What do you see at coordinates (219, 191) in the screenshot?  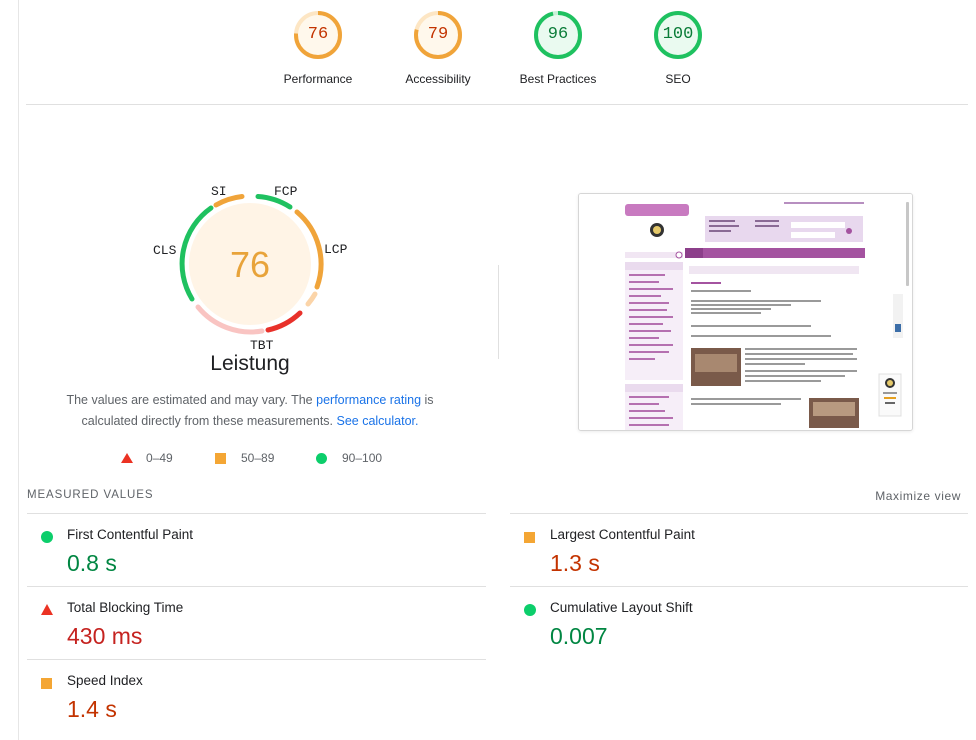 I see `metric-label-si: SI` at bounding box center [219, 191].